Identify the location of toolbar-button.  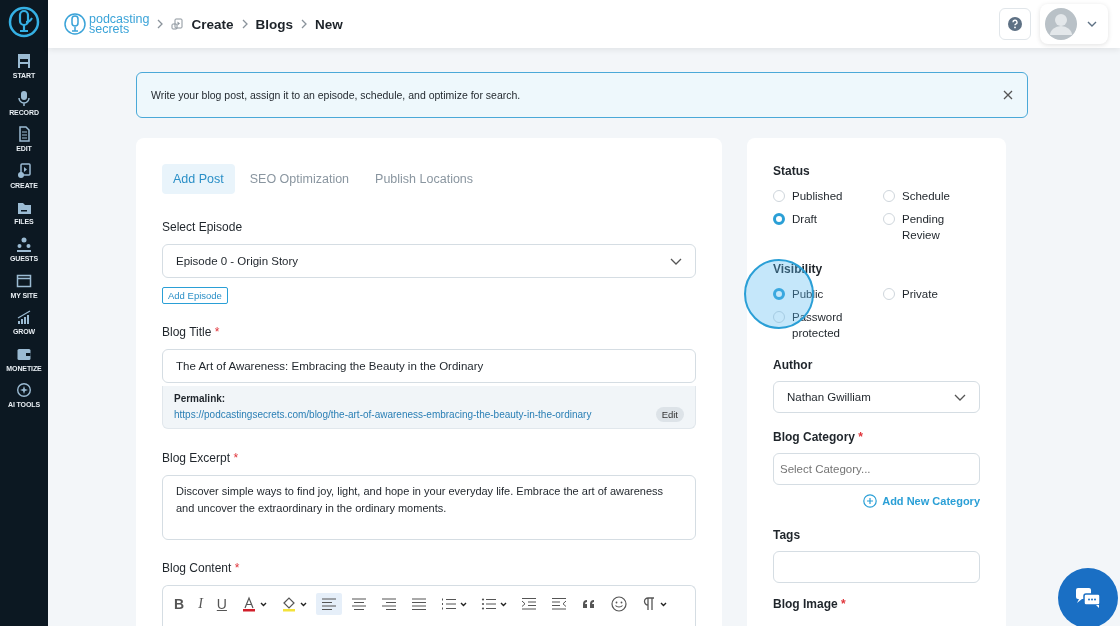
(328, 604).